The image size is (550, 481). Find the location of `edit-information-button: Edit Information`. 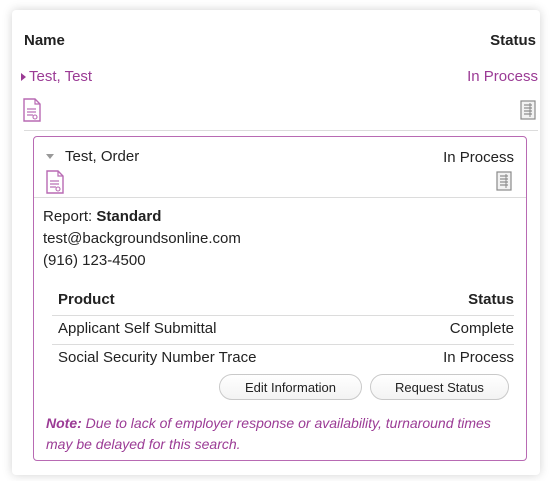

edit-information-button: Edit Information is located at coordinates (290, 387).